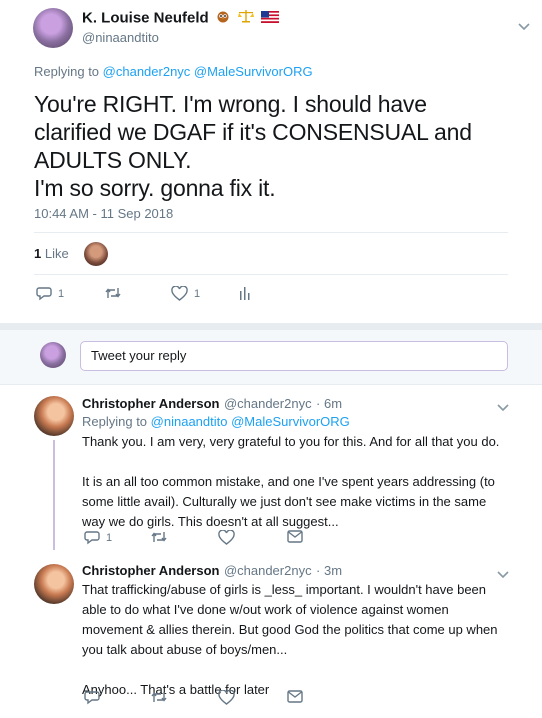 This screenshot has height=718, width=542. I want to click on us-flag-emoji-icon, so click(270, 19).